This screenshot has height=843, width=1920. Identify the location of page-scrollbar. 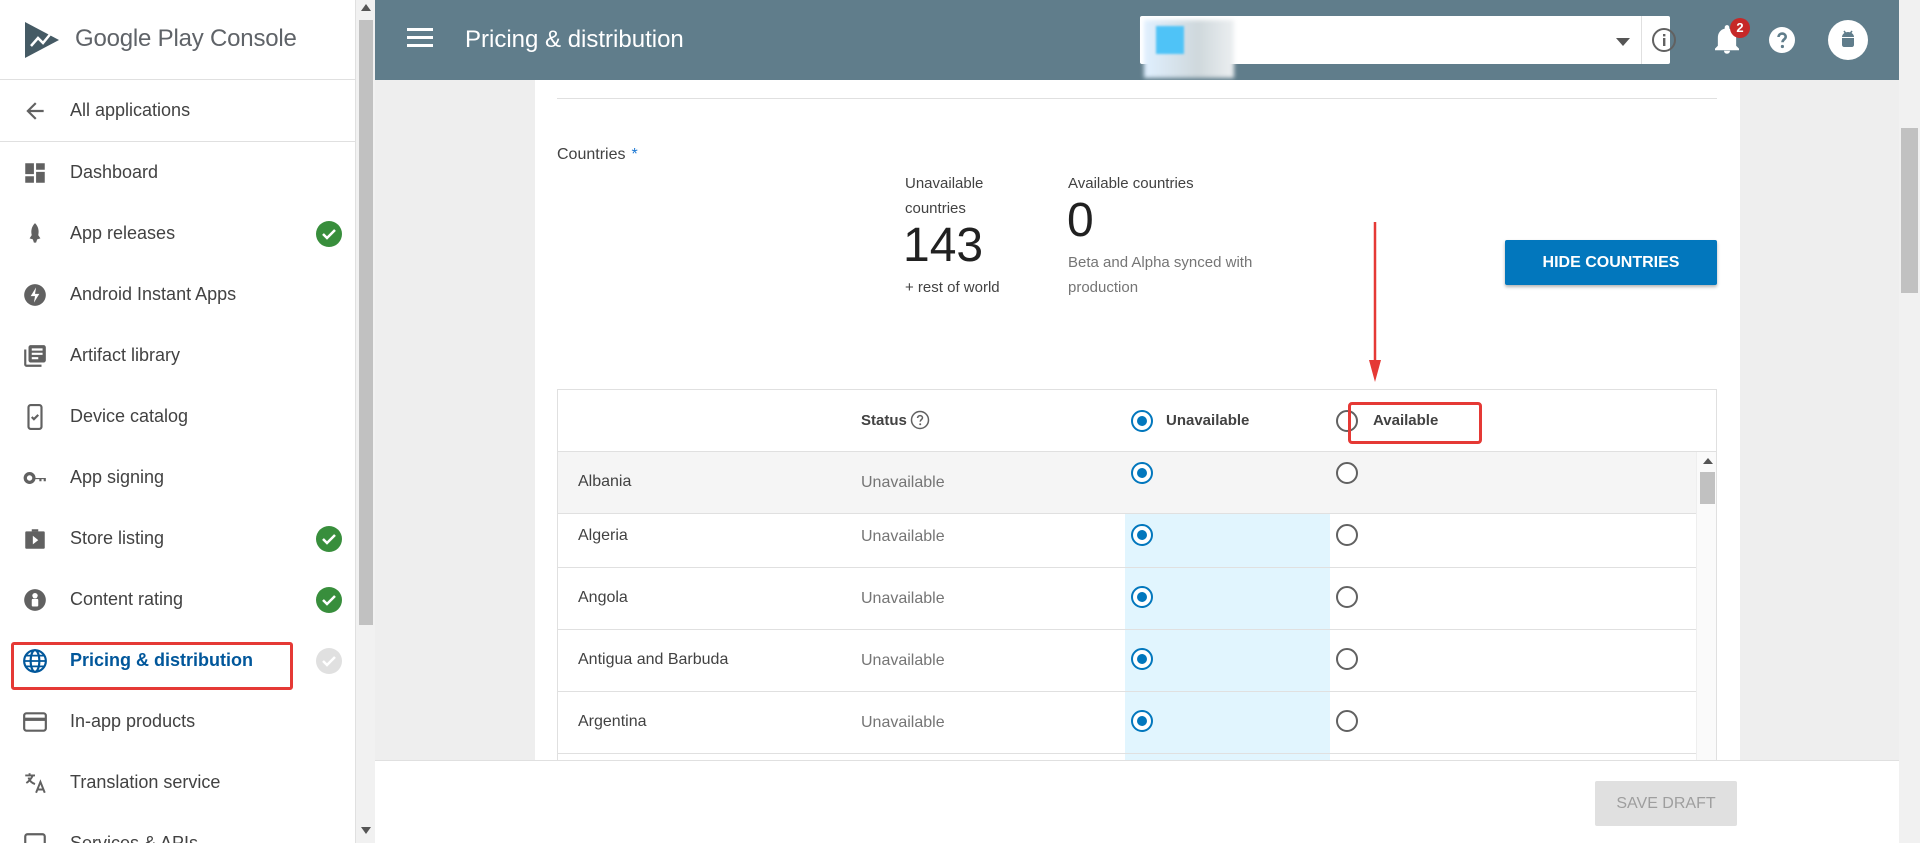
(1909, 421).